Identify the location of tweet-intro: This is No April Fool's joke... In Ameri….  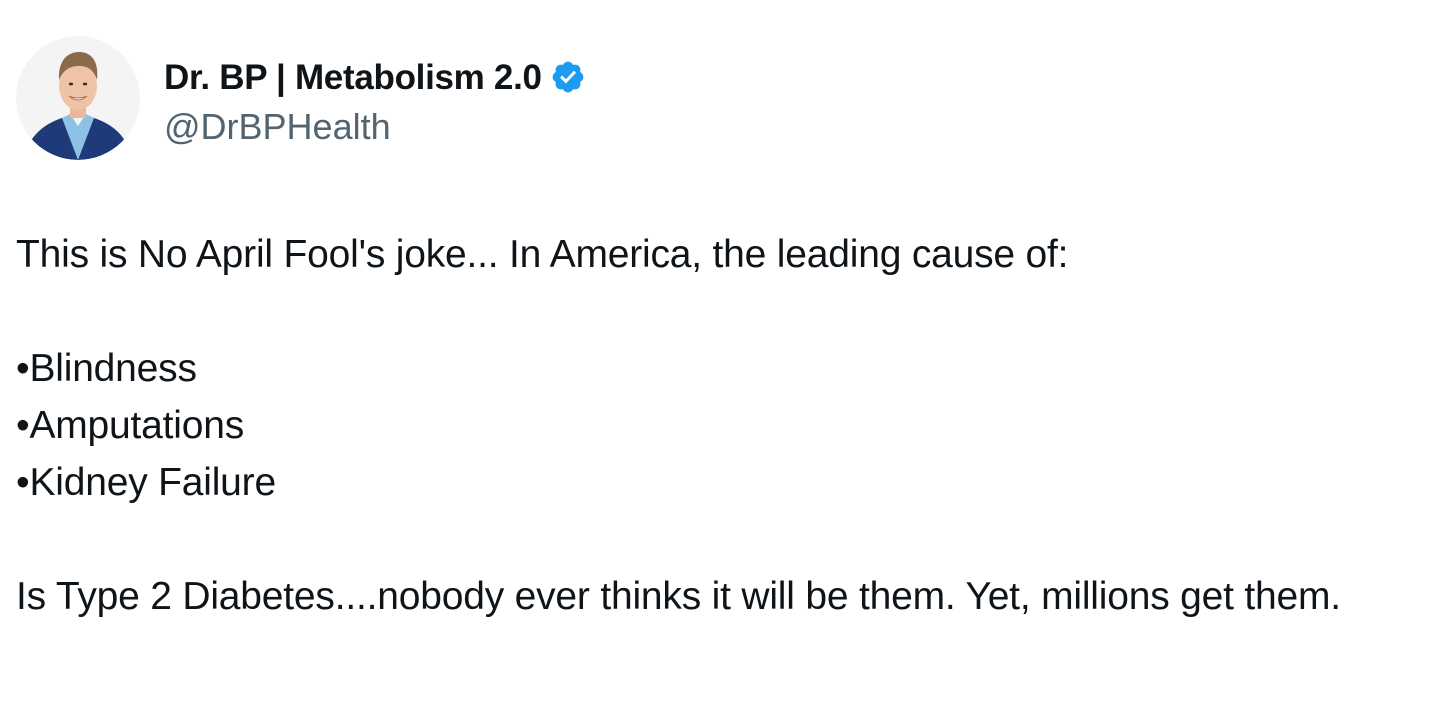
(542, 254).